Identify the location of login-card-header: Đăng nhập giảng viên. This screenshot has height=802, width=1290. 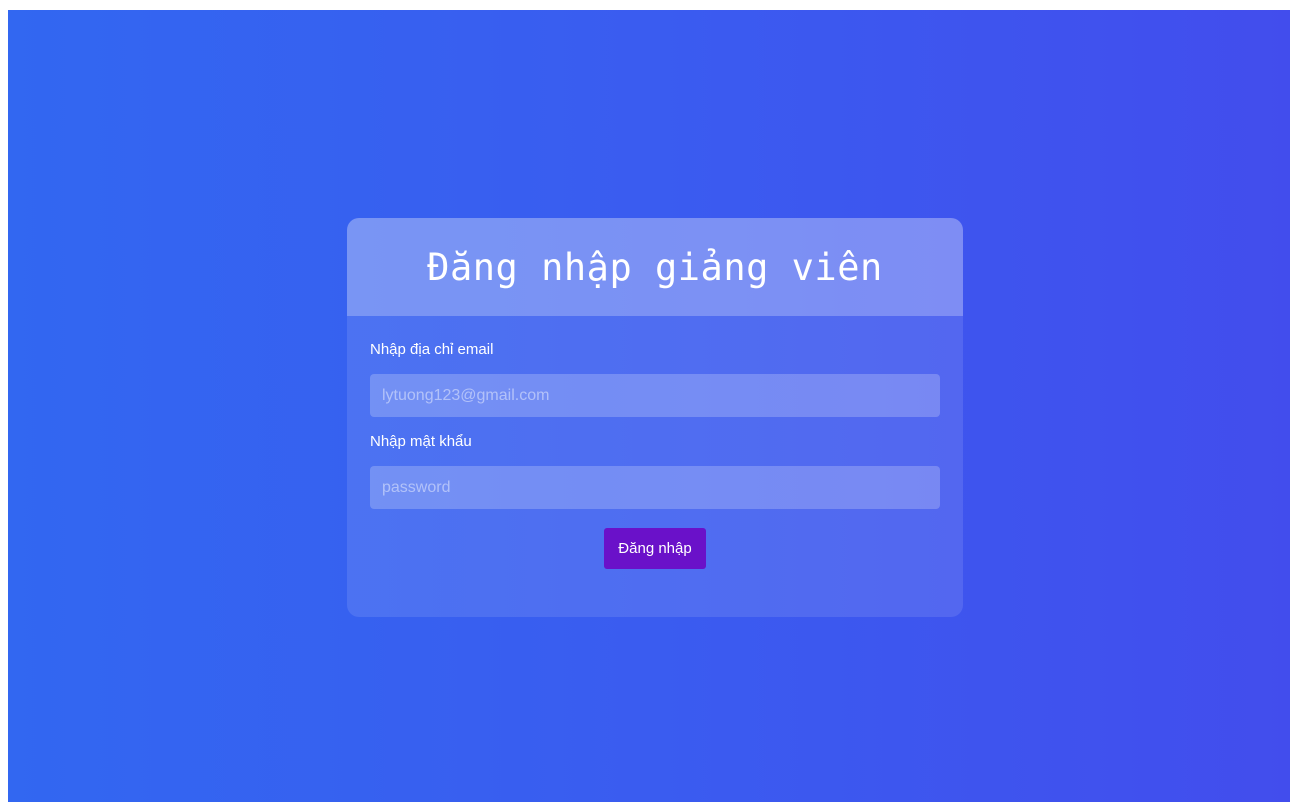
(655, 267).